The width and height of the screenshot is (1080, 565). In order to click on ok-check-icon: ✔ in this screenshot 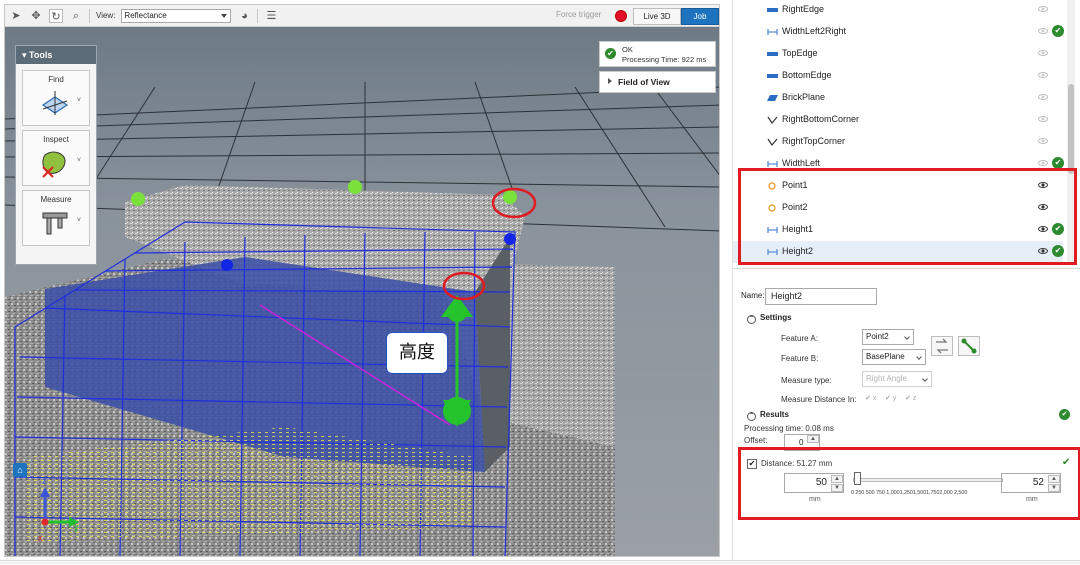, I will do `click(1058, 251)`.